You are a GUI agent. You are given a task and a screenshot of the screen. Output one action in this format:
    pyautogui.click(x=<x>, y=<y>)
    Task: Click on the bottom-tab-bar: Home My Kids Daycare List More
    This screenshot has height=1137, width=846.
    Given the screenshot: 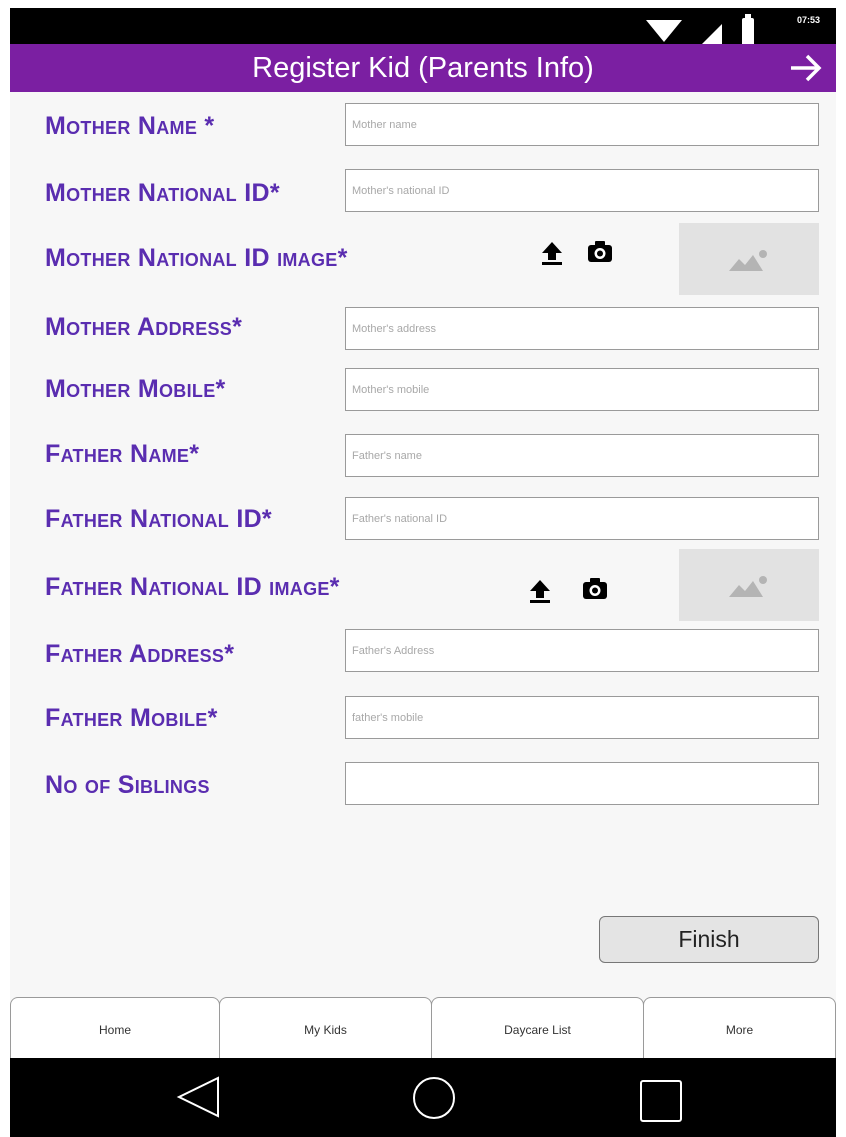 What is the action you would take?
    pyautogui.click(x=423, y=1027)
    